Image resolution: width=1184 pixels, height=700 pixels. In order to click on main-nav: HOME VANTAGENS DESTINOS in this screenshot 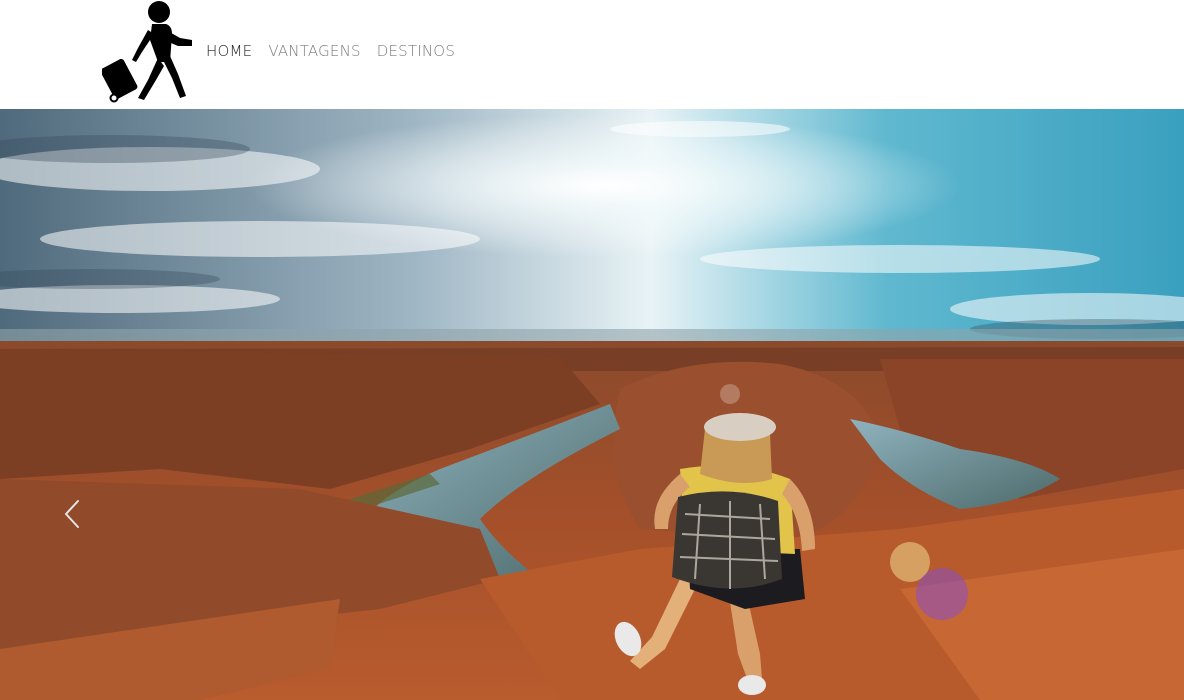, I will do `click(338, 51)`.